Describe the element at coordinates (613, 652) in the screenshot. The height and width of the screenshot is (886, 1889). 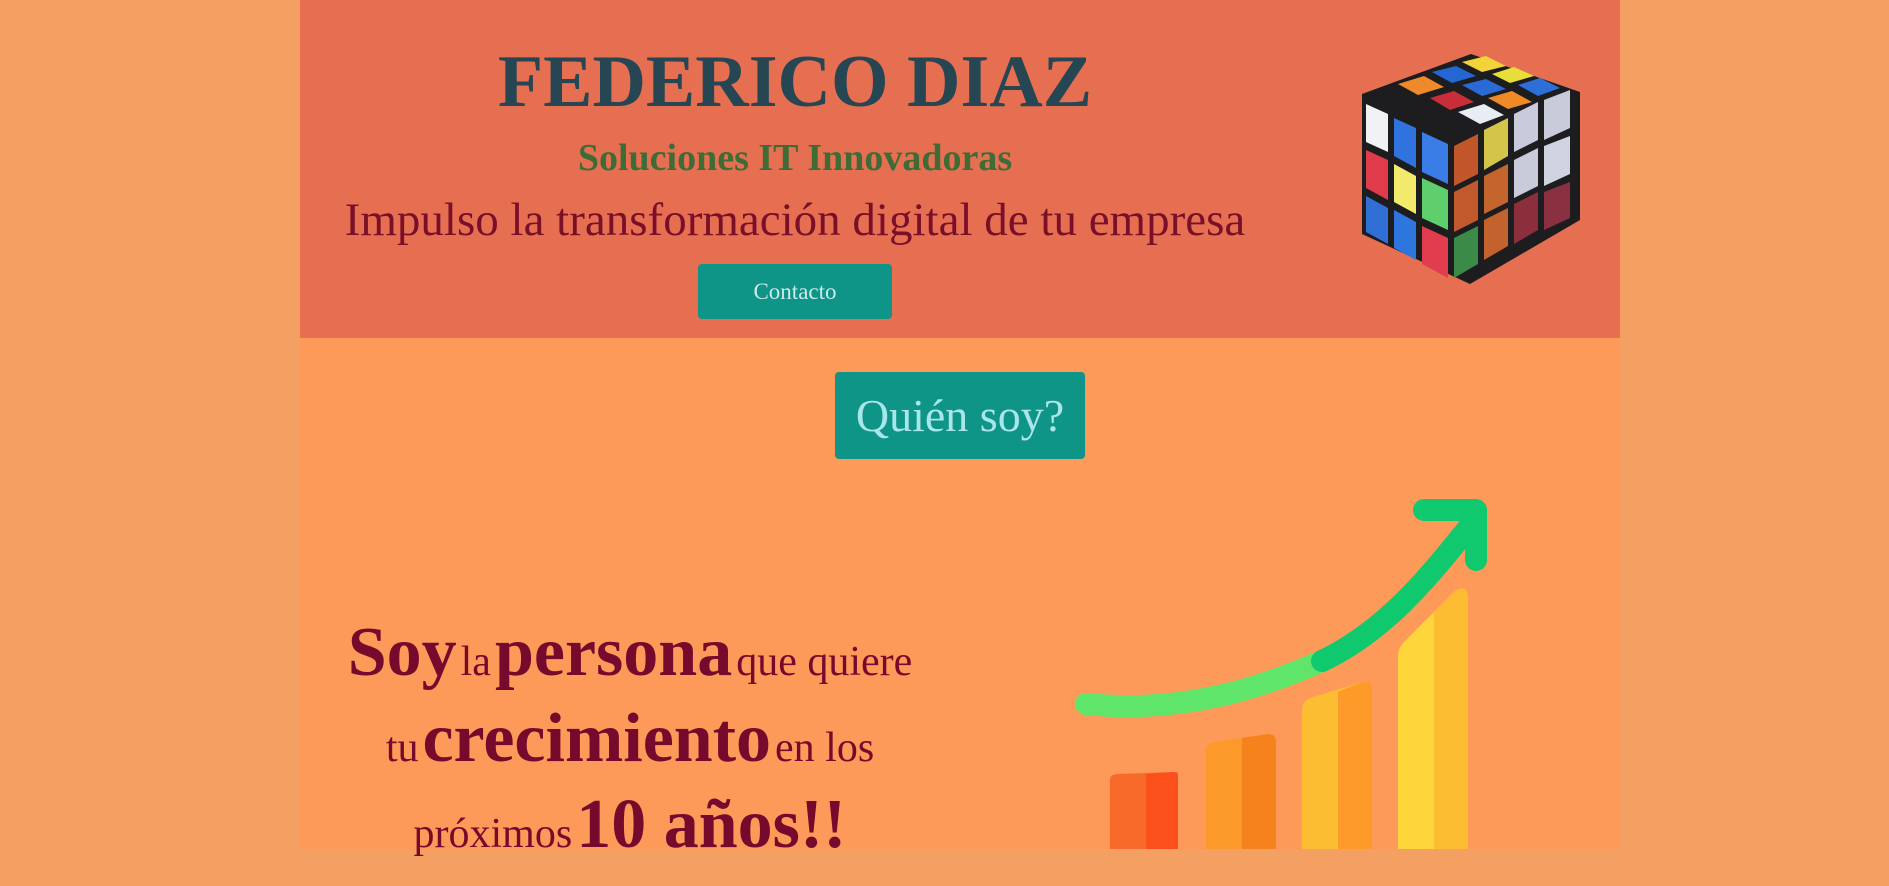
I see `statement-word: persona` at that location.